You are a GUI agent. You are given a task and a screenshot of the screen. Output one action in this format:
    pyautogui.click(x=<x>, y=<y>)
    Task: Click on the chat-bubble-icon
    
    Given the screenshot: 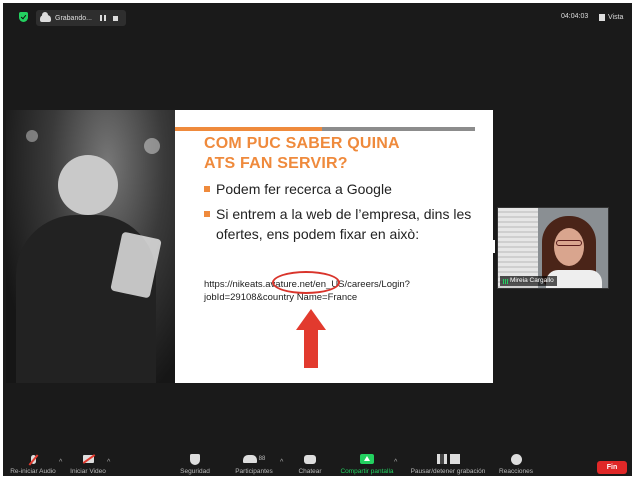 What is the action you would take?
    pyautogui.click(x=310, y=459)
    